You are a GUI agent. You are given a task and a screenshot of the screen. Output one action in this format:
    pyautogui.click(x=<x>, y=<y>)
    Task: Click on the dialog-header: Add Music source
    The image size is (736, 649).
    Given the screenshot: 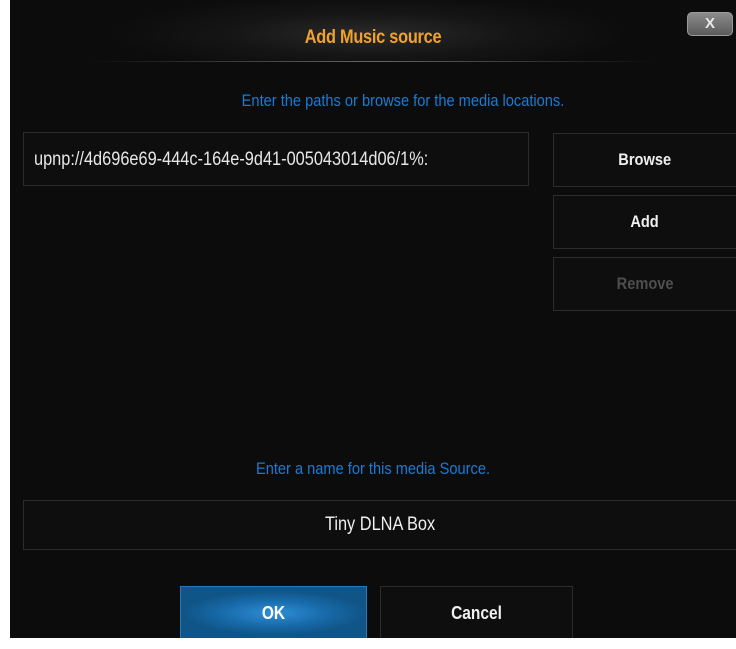 What is the action you would take?
    pyautogui.click(x=373, y=31)
    